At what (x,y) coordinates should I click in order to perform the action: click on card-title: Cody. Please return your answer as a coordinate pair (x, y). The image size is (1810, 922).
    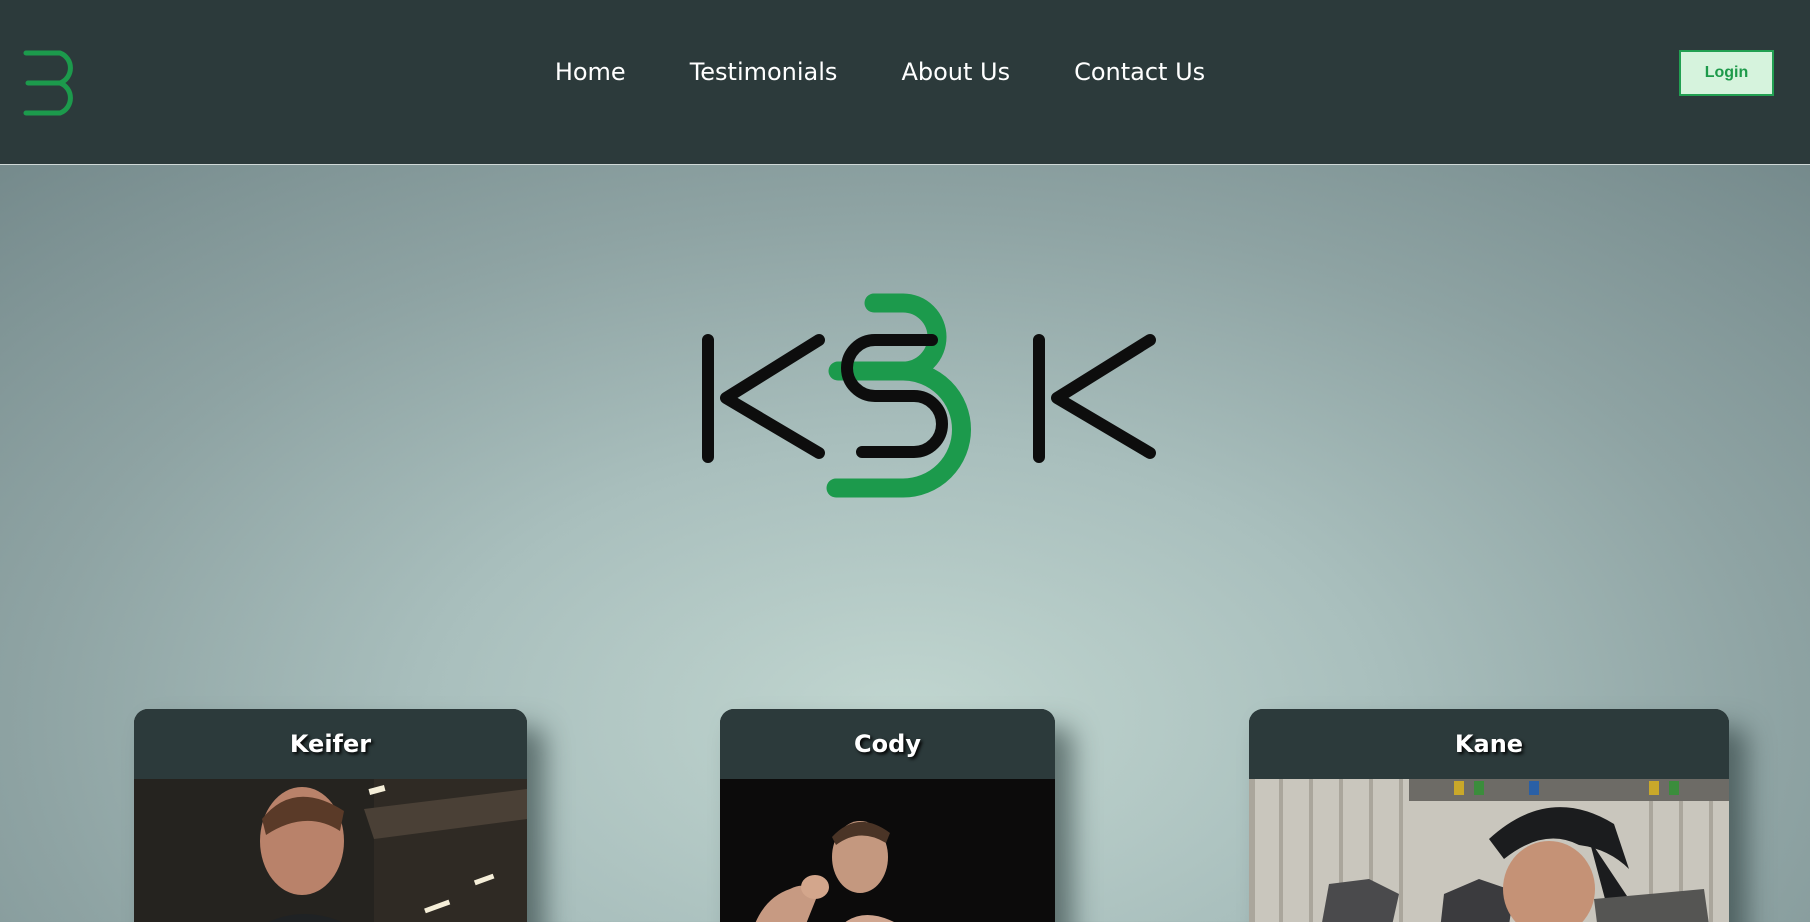
    Looking at the image, I should click on (887, 744).